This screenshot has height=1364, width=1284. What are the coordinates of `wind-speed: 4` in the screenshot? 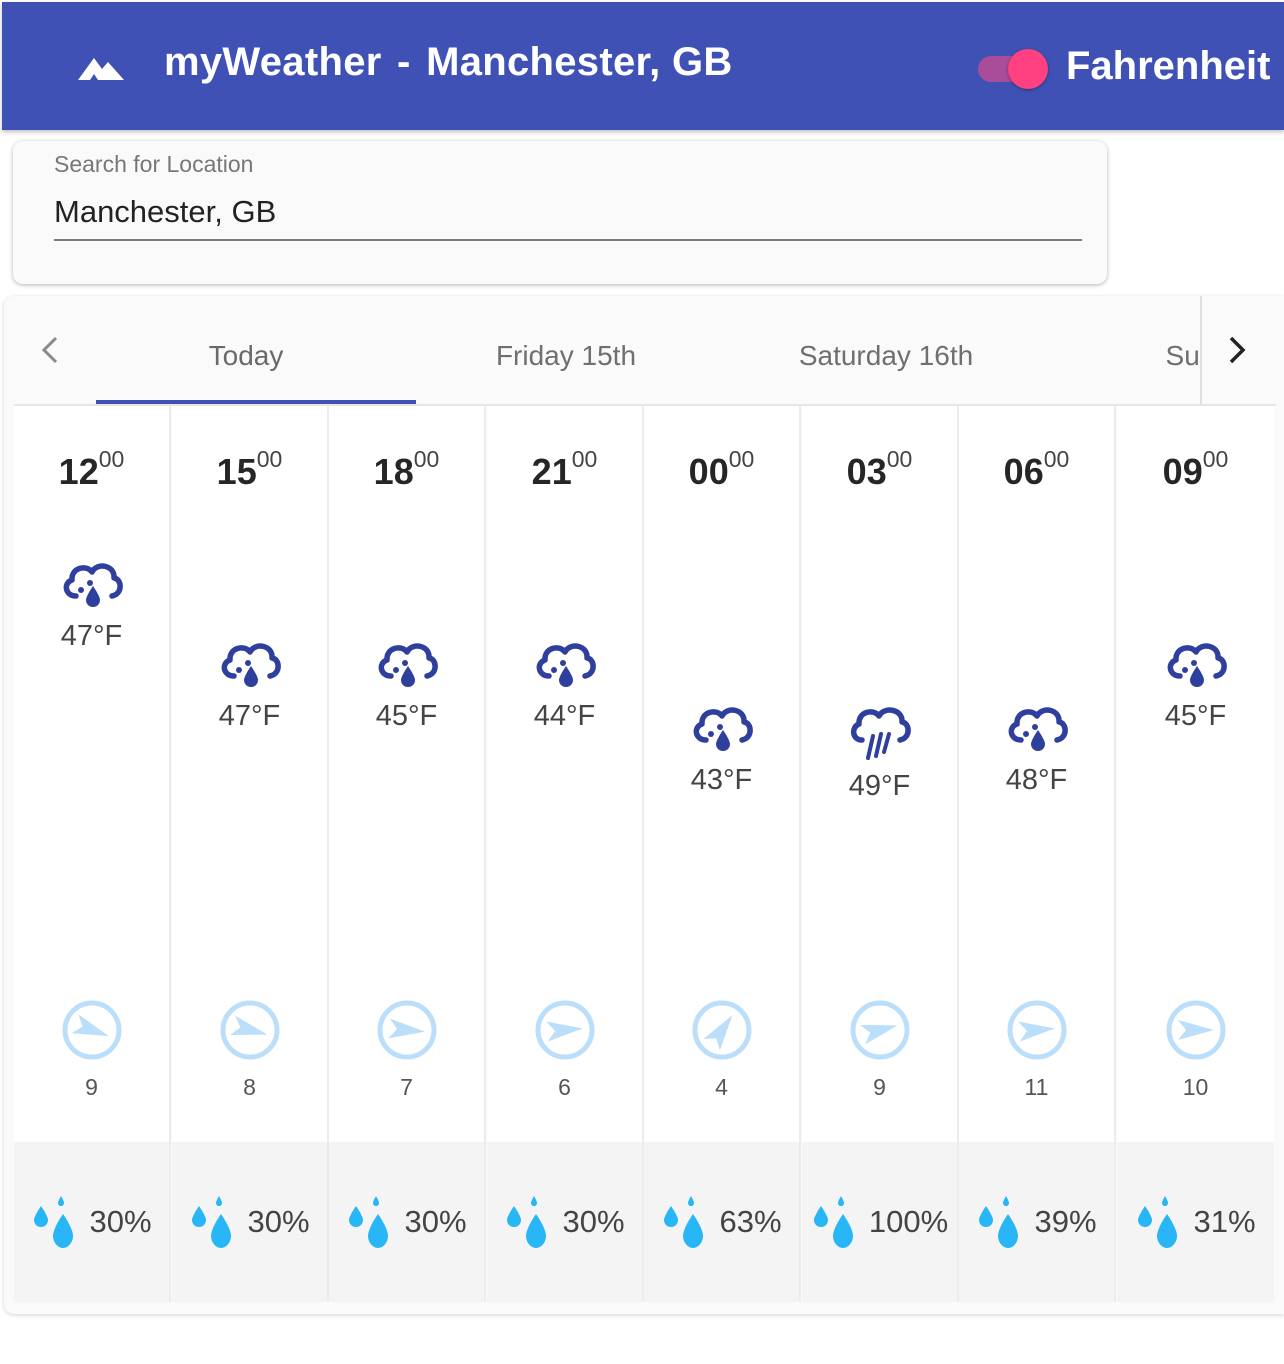 It's located at (721, 1087).